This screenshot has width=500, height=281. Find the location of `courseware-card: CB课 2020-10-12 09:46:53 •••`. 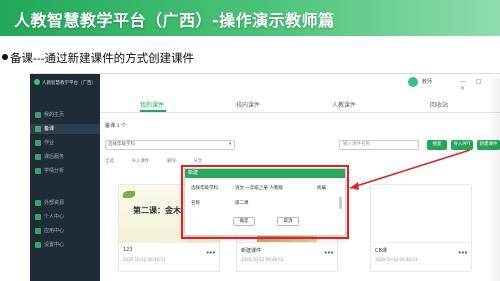

courseware-card: CB课 2020-10-12 09:46:53 ••• is located at coordinates (421, 228).